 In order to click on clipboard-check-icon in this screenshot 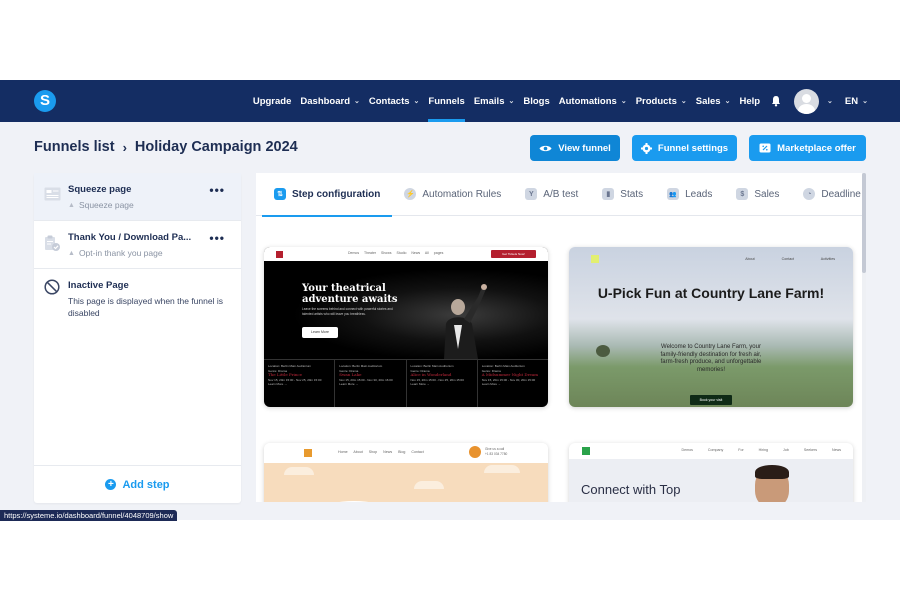, I will do `click(53, 243)`.